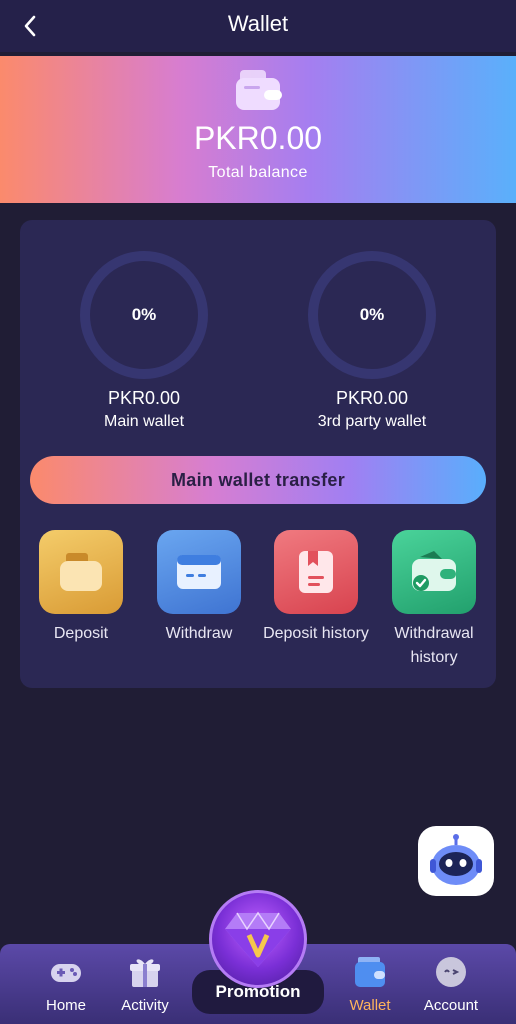 This screenshot has width=516, height=1024. I want to click on total-balance-amount: PKR0.00, so click(258, 138).